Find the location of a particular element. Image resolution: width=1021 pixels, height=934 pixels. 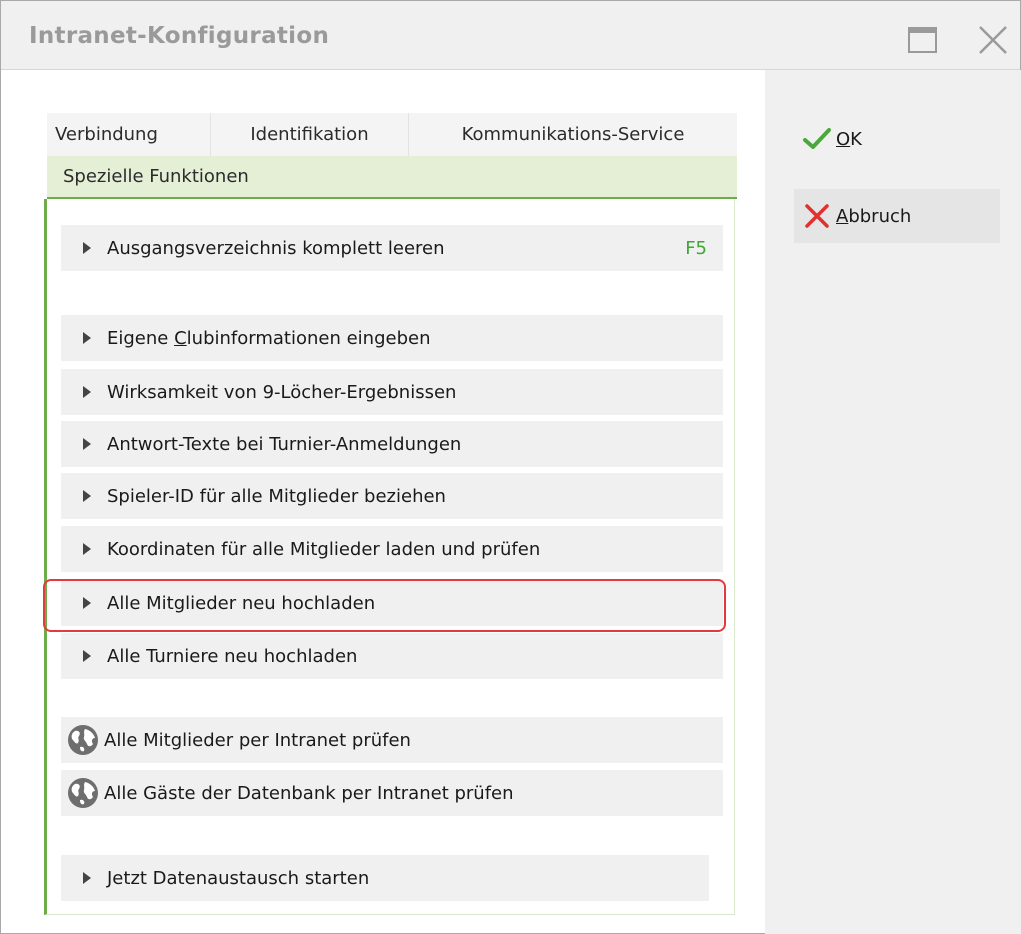

mnemonic-letter: A is located at coordinates (842, 216).